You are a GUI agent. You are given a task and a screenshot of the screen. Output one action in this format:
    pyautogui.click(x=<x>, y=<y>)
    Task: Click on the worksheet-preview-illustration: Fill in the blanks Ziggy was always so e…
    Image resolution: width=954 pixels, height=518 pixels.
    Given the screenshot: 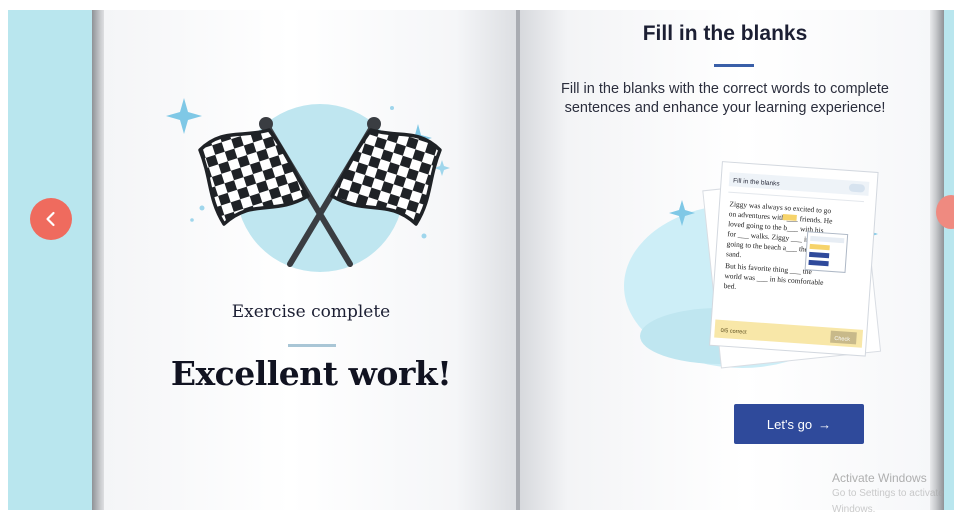 What is the action you would take?
    pyautogui.click(x=753, y=265)
    